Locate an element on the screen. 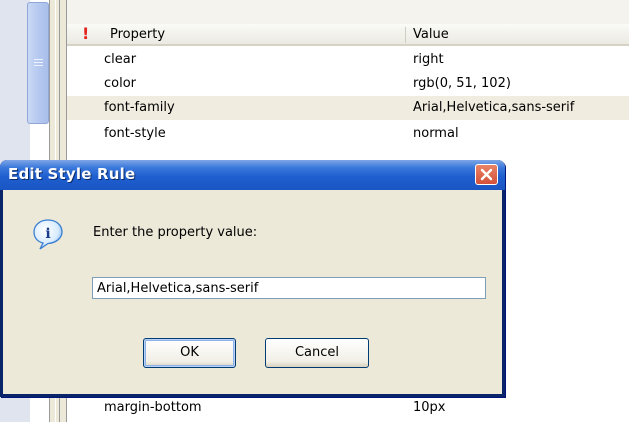  property-cell: font-style is located at coordinates (135, 133).